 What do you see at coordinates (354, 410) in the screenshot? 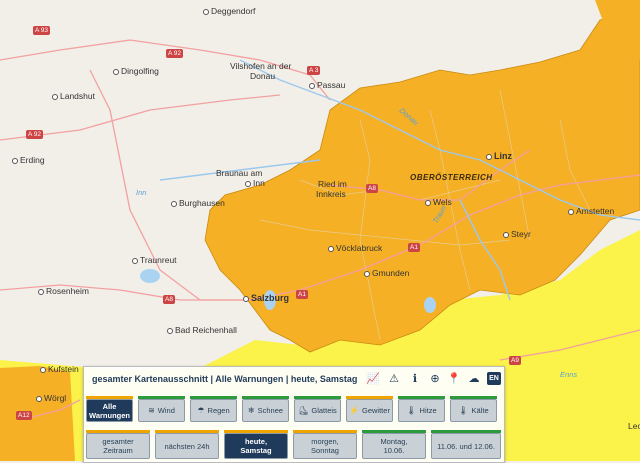
I see `lightning-icon: ⚡` at bounding box center [354, 410].